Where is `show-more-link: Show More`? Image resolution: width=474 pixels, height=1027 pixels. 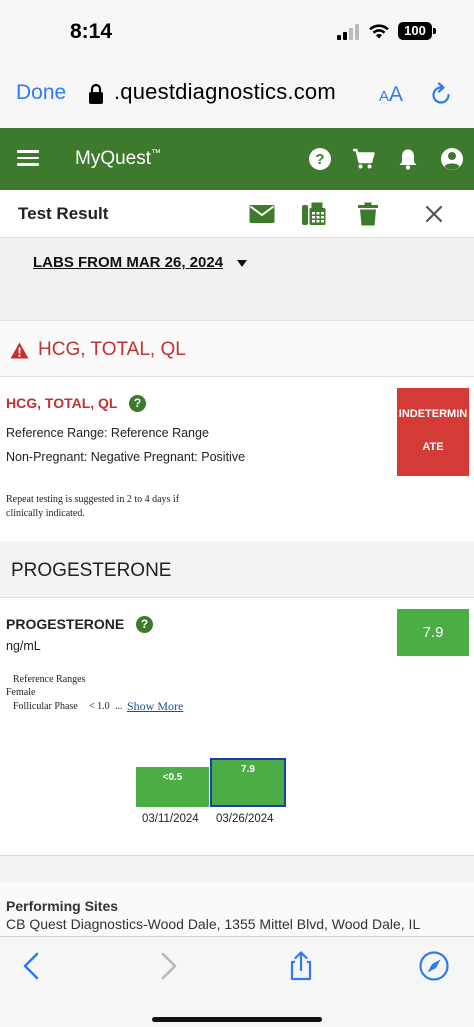 show-more-link: Show More is located at coordinates (155, 706).